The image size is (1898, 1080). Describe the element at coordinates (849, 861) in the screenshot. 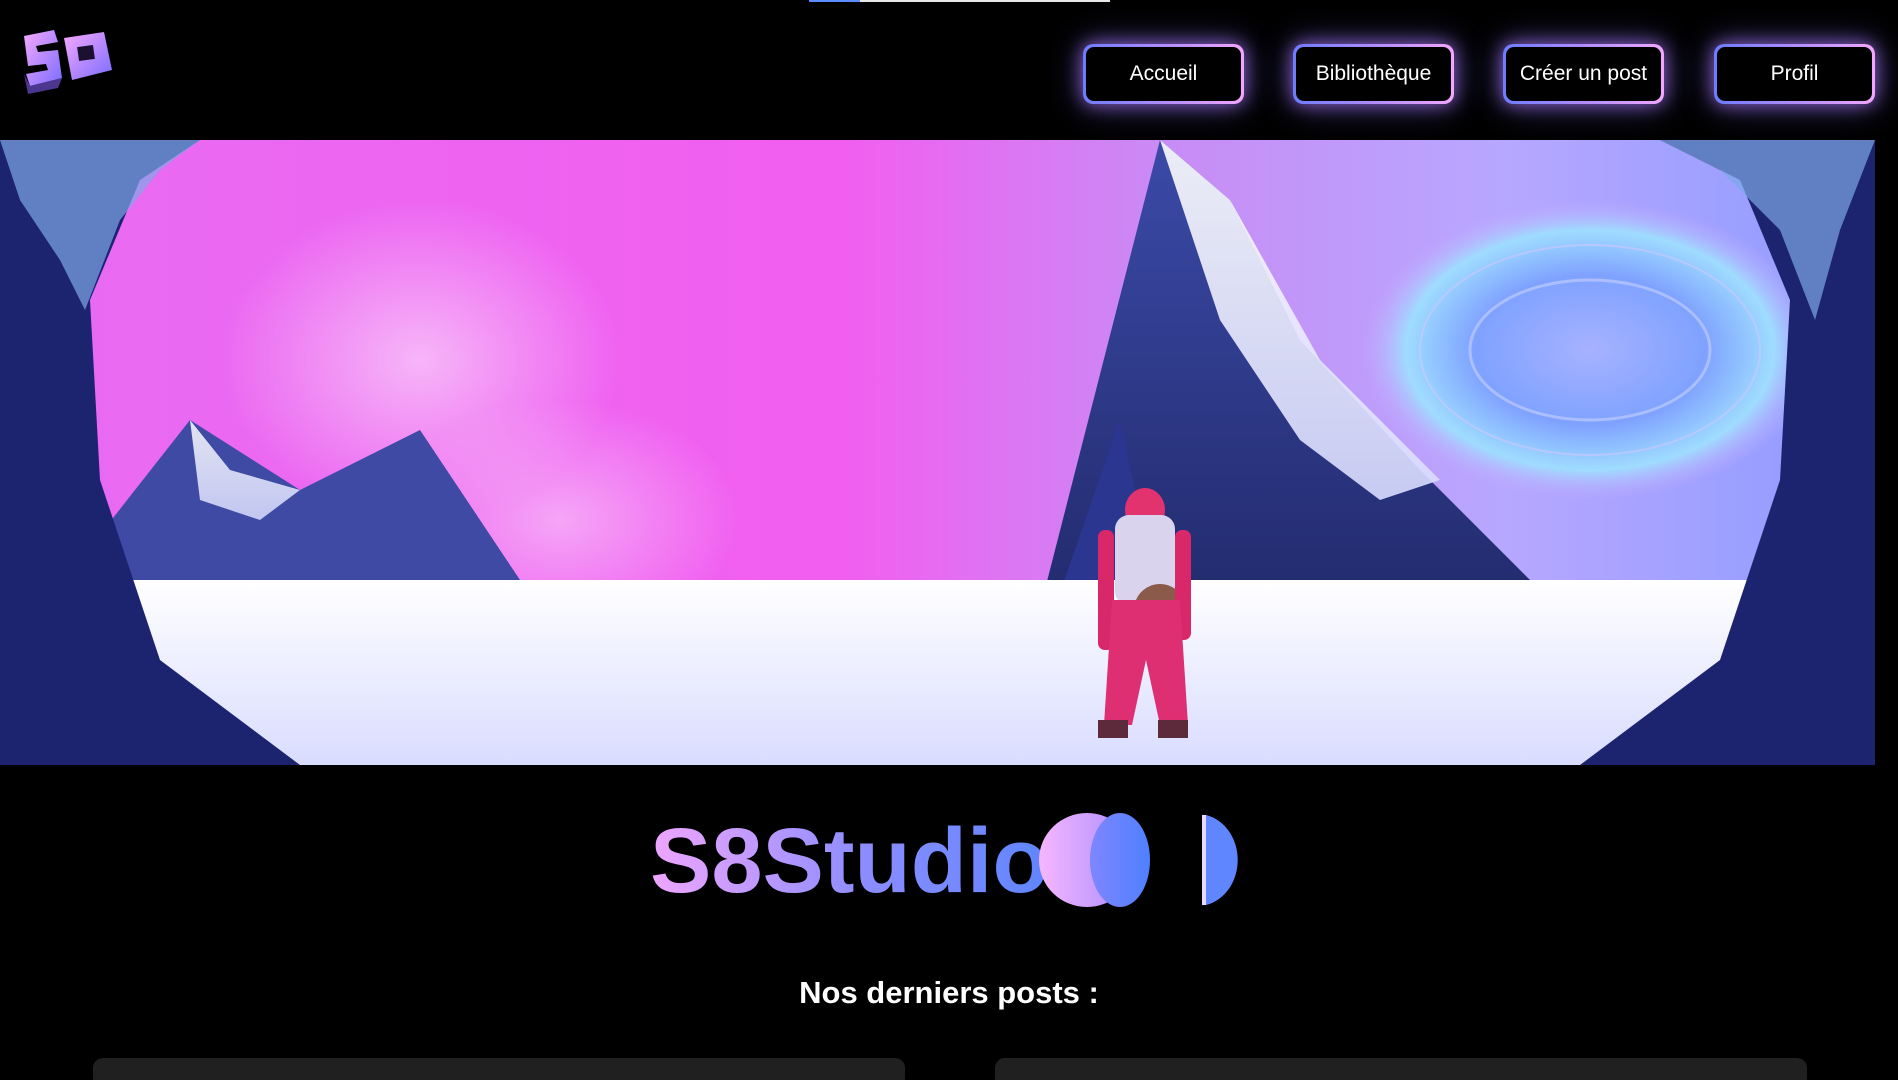

I see `brand-name: S8Studio` at that location.